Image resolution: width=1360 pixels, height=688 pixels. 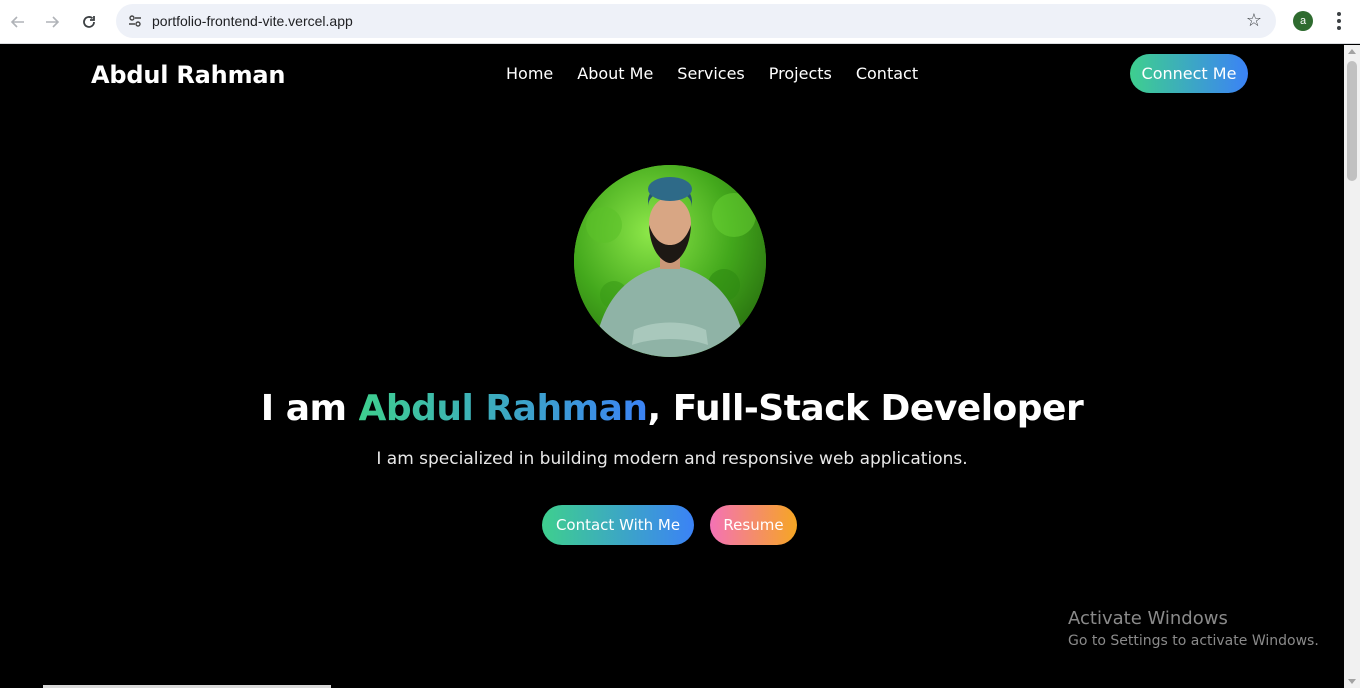 What do you see at coordinates (1352, 681) in the screenshot?
I see `scroll-down-icon` at bounding box center [1352, 681].